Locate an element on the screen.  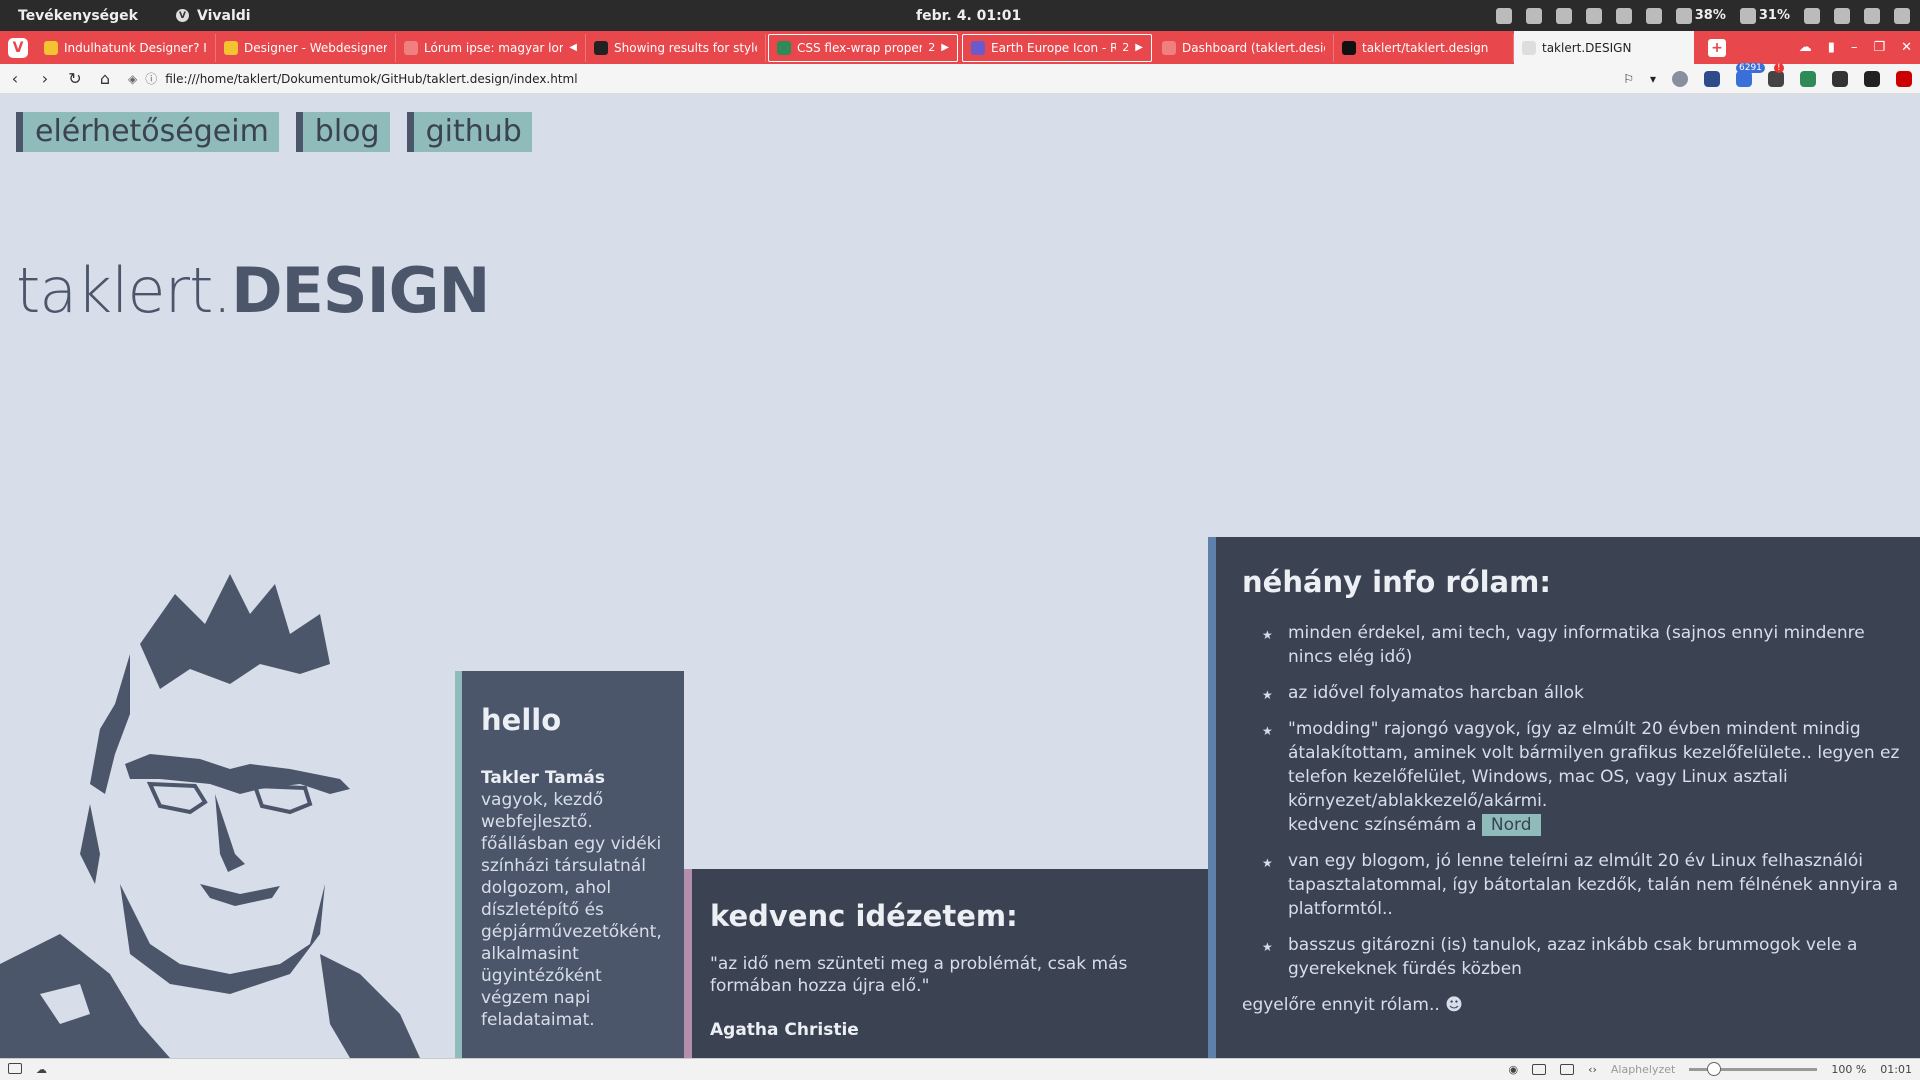
dropdown-icon: ▾ is located at coordinates (1653, 79).